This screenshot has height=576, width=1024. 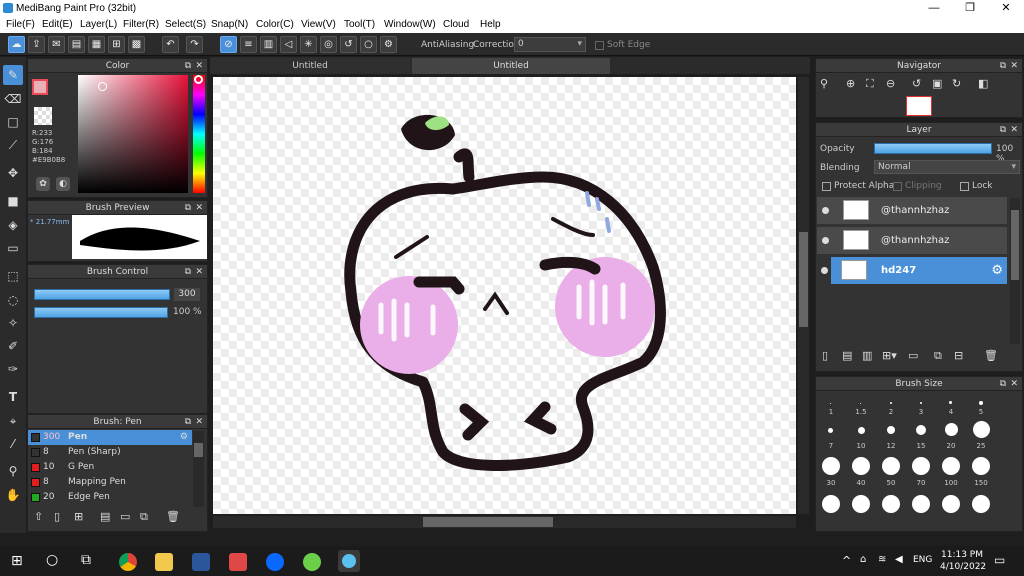 What do you see at coordinates (13, 346) in the screenshot?
I see `select-pen-icon: ✐` at bounding box center [13, 346].